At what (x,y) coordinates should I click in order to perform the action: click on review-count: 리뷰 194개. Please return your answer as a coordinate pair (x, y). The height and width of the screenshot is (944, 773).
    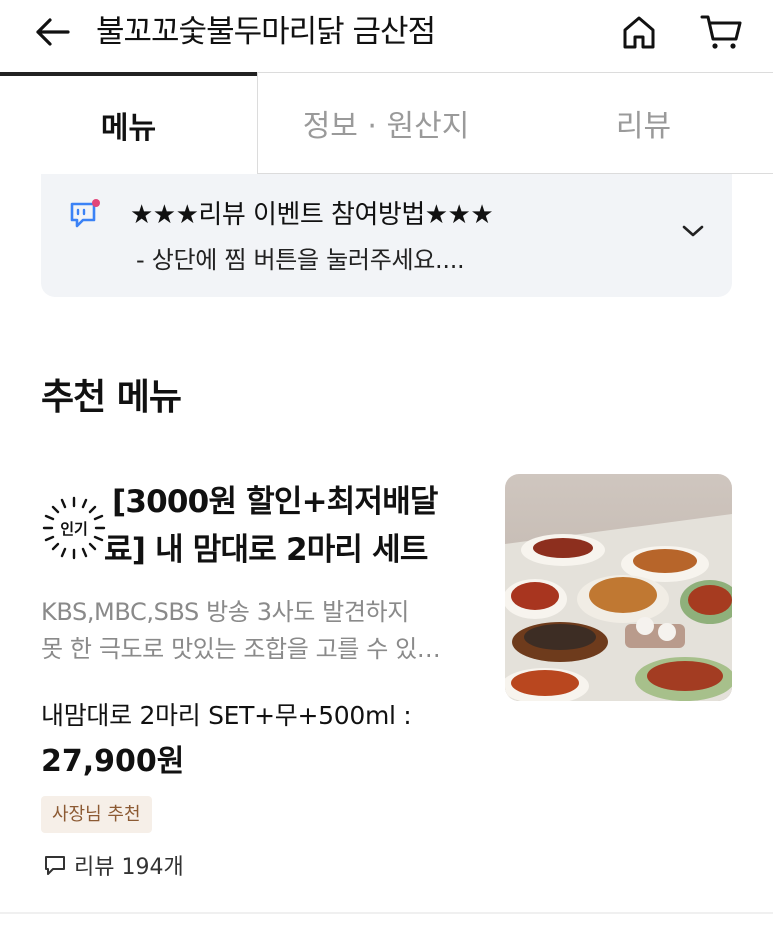
    Looking at the image, I should click on (129, 867).